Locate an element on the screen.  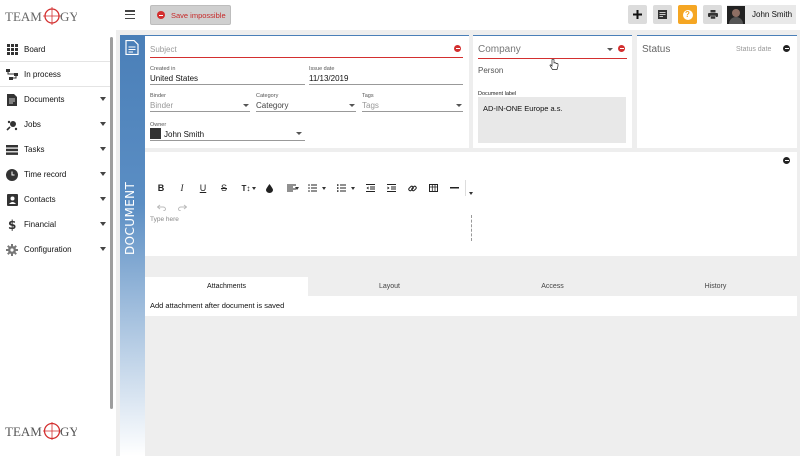
document-tabs: Attachments Layout Access History is located at coordinates (471, 286).